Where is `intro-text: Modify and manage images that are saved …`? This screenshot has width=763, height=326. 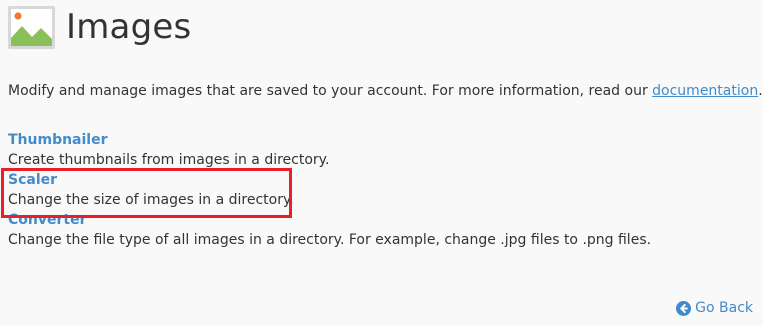 intro-text: Modify and manage images that are saved … is located at coordinates (385, 91).